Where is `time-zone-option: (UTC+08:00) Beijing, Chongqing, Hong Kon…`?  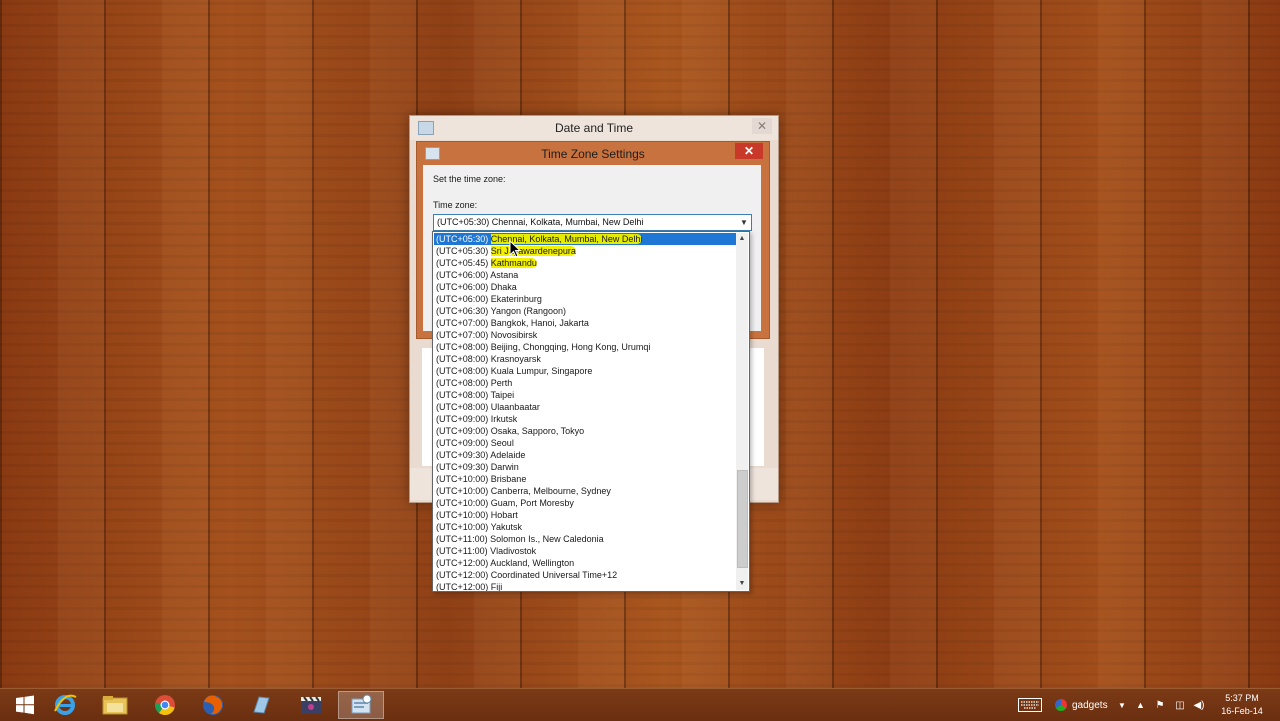 time-zone-option: (UTC+08:00) Beijing, Chongqing, Hong Kon… is located at coordinates (585, 347).